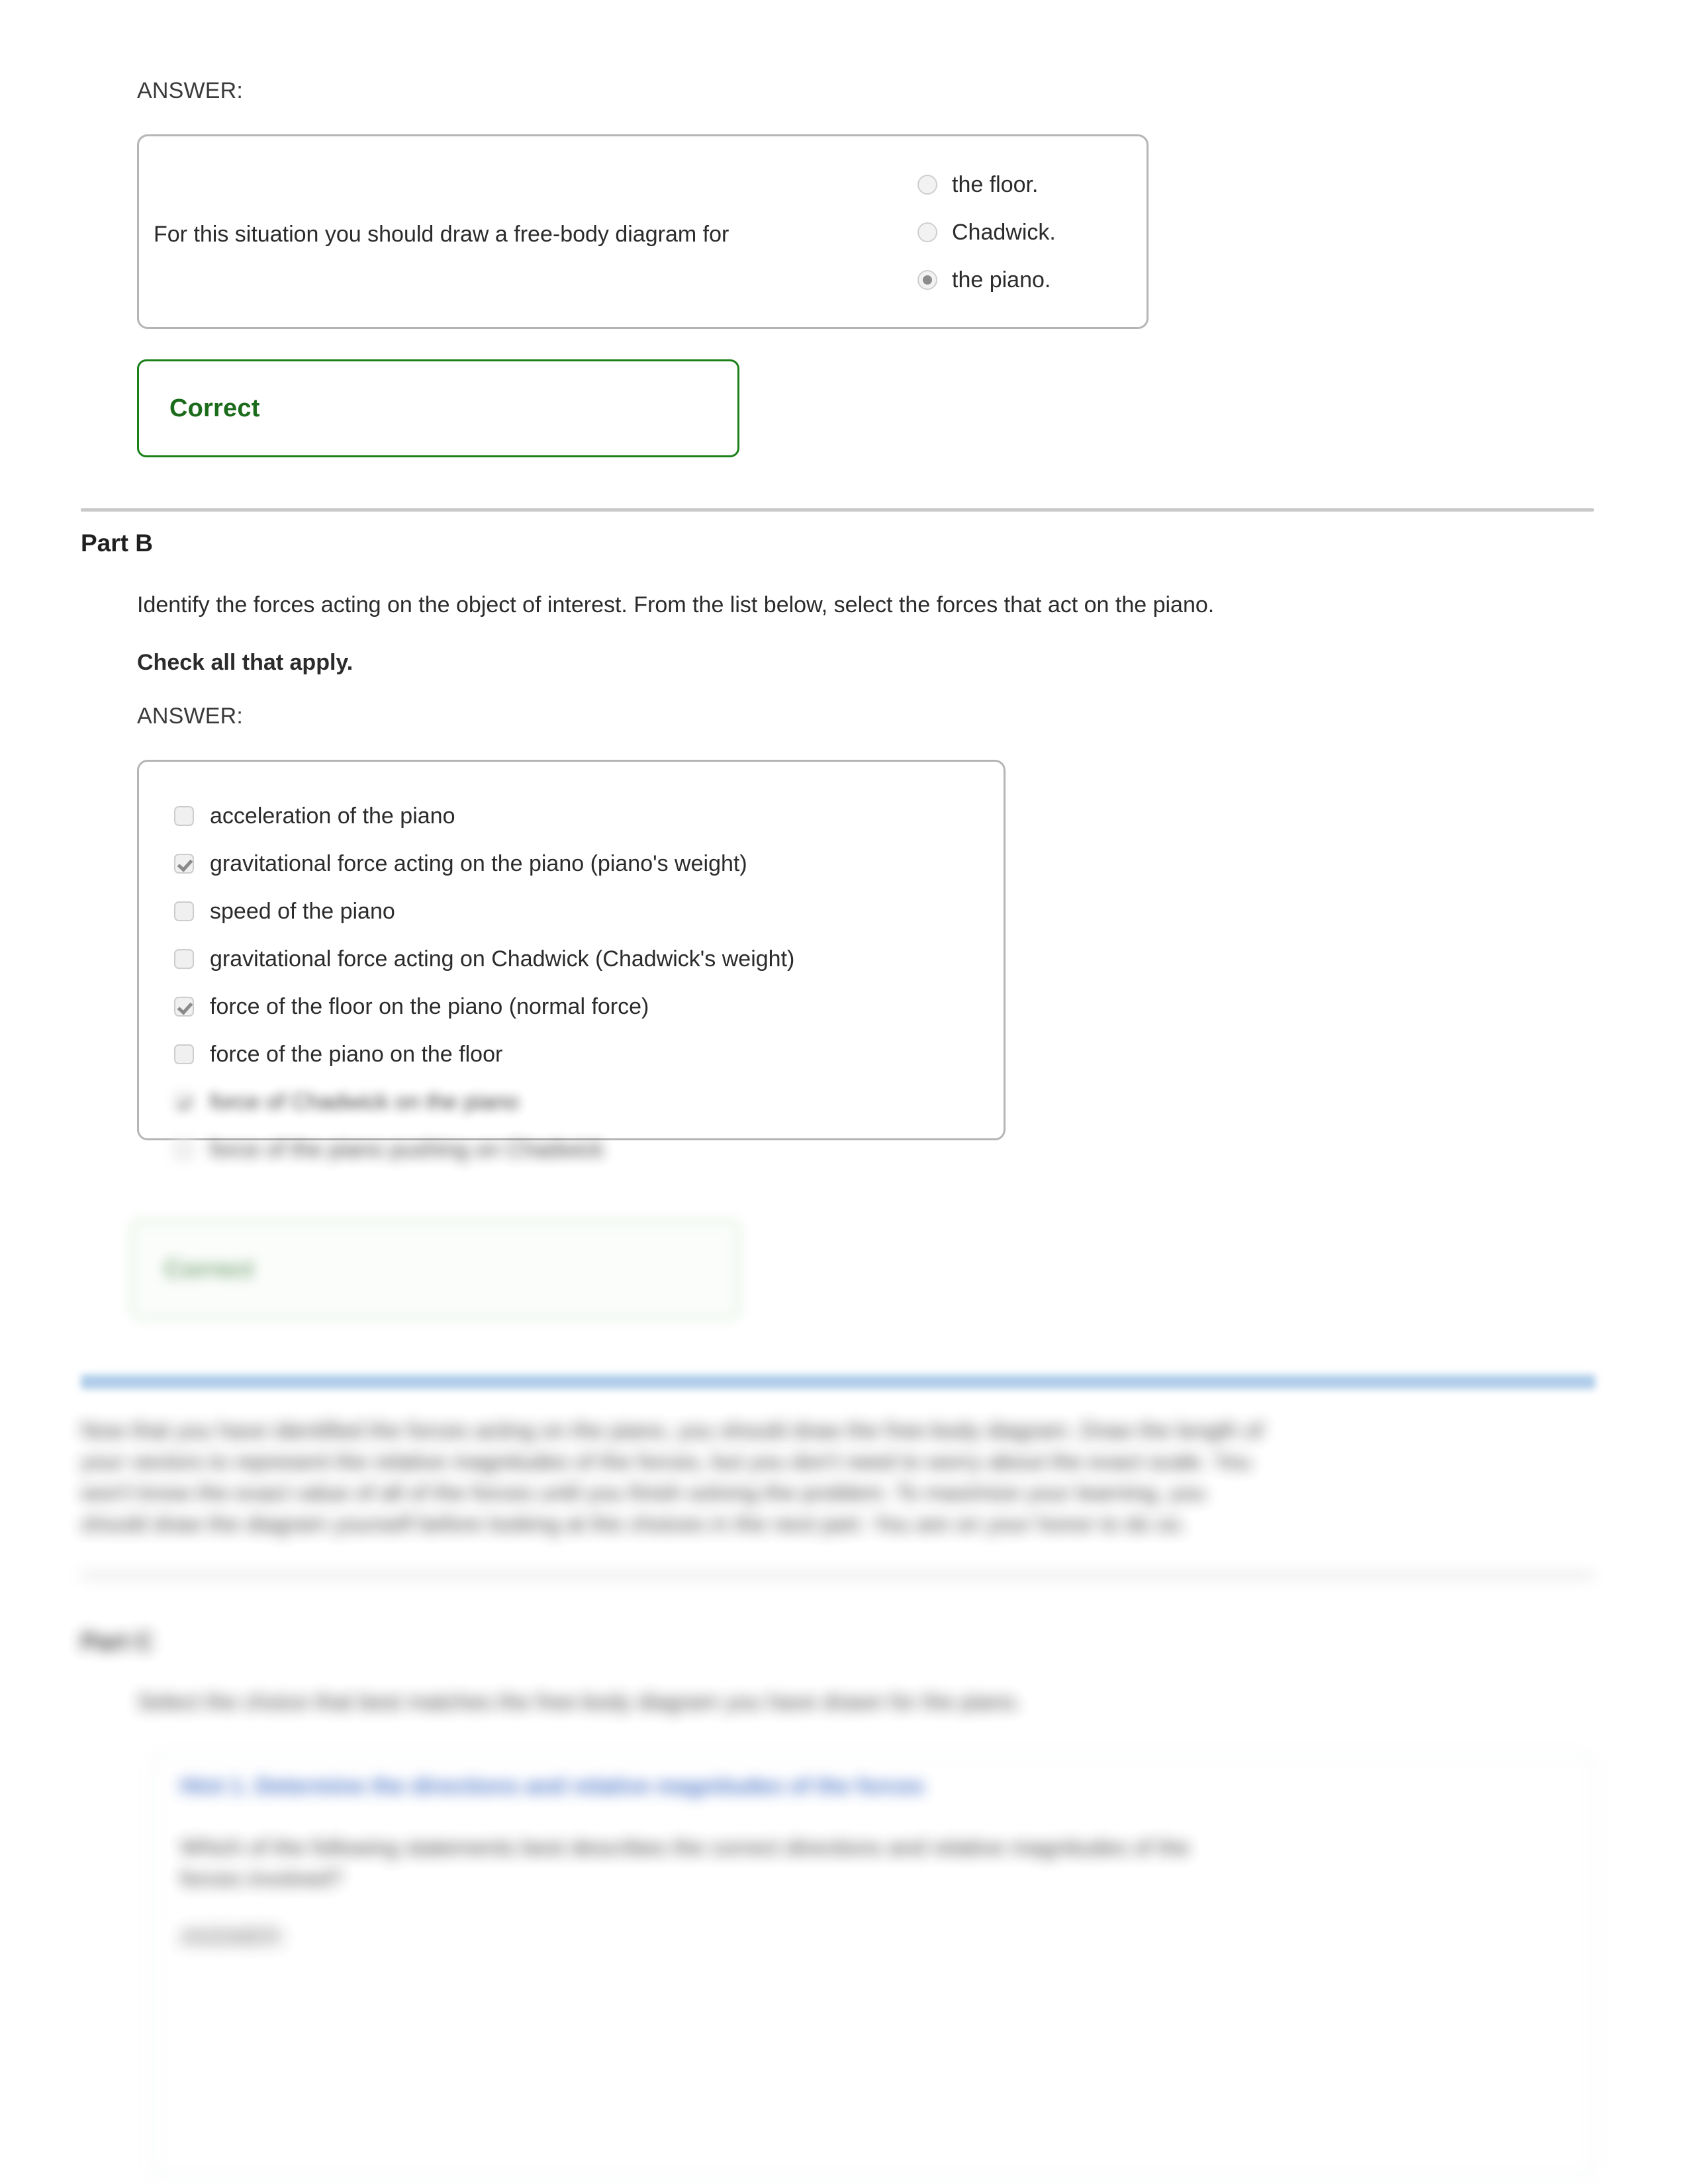 The width and height of the screenshot is (1688, 2184). What do you see at coordinates (302, 911) in the screenshot?
I see `part-b-option-label: speed of the piano` at bounding box center [302, 911].